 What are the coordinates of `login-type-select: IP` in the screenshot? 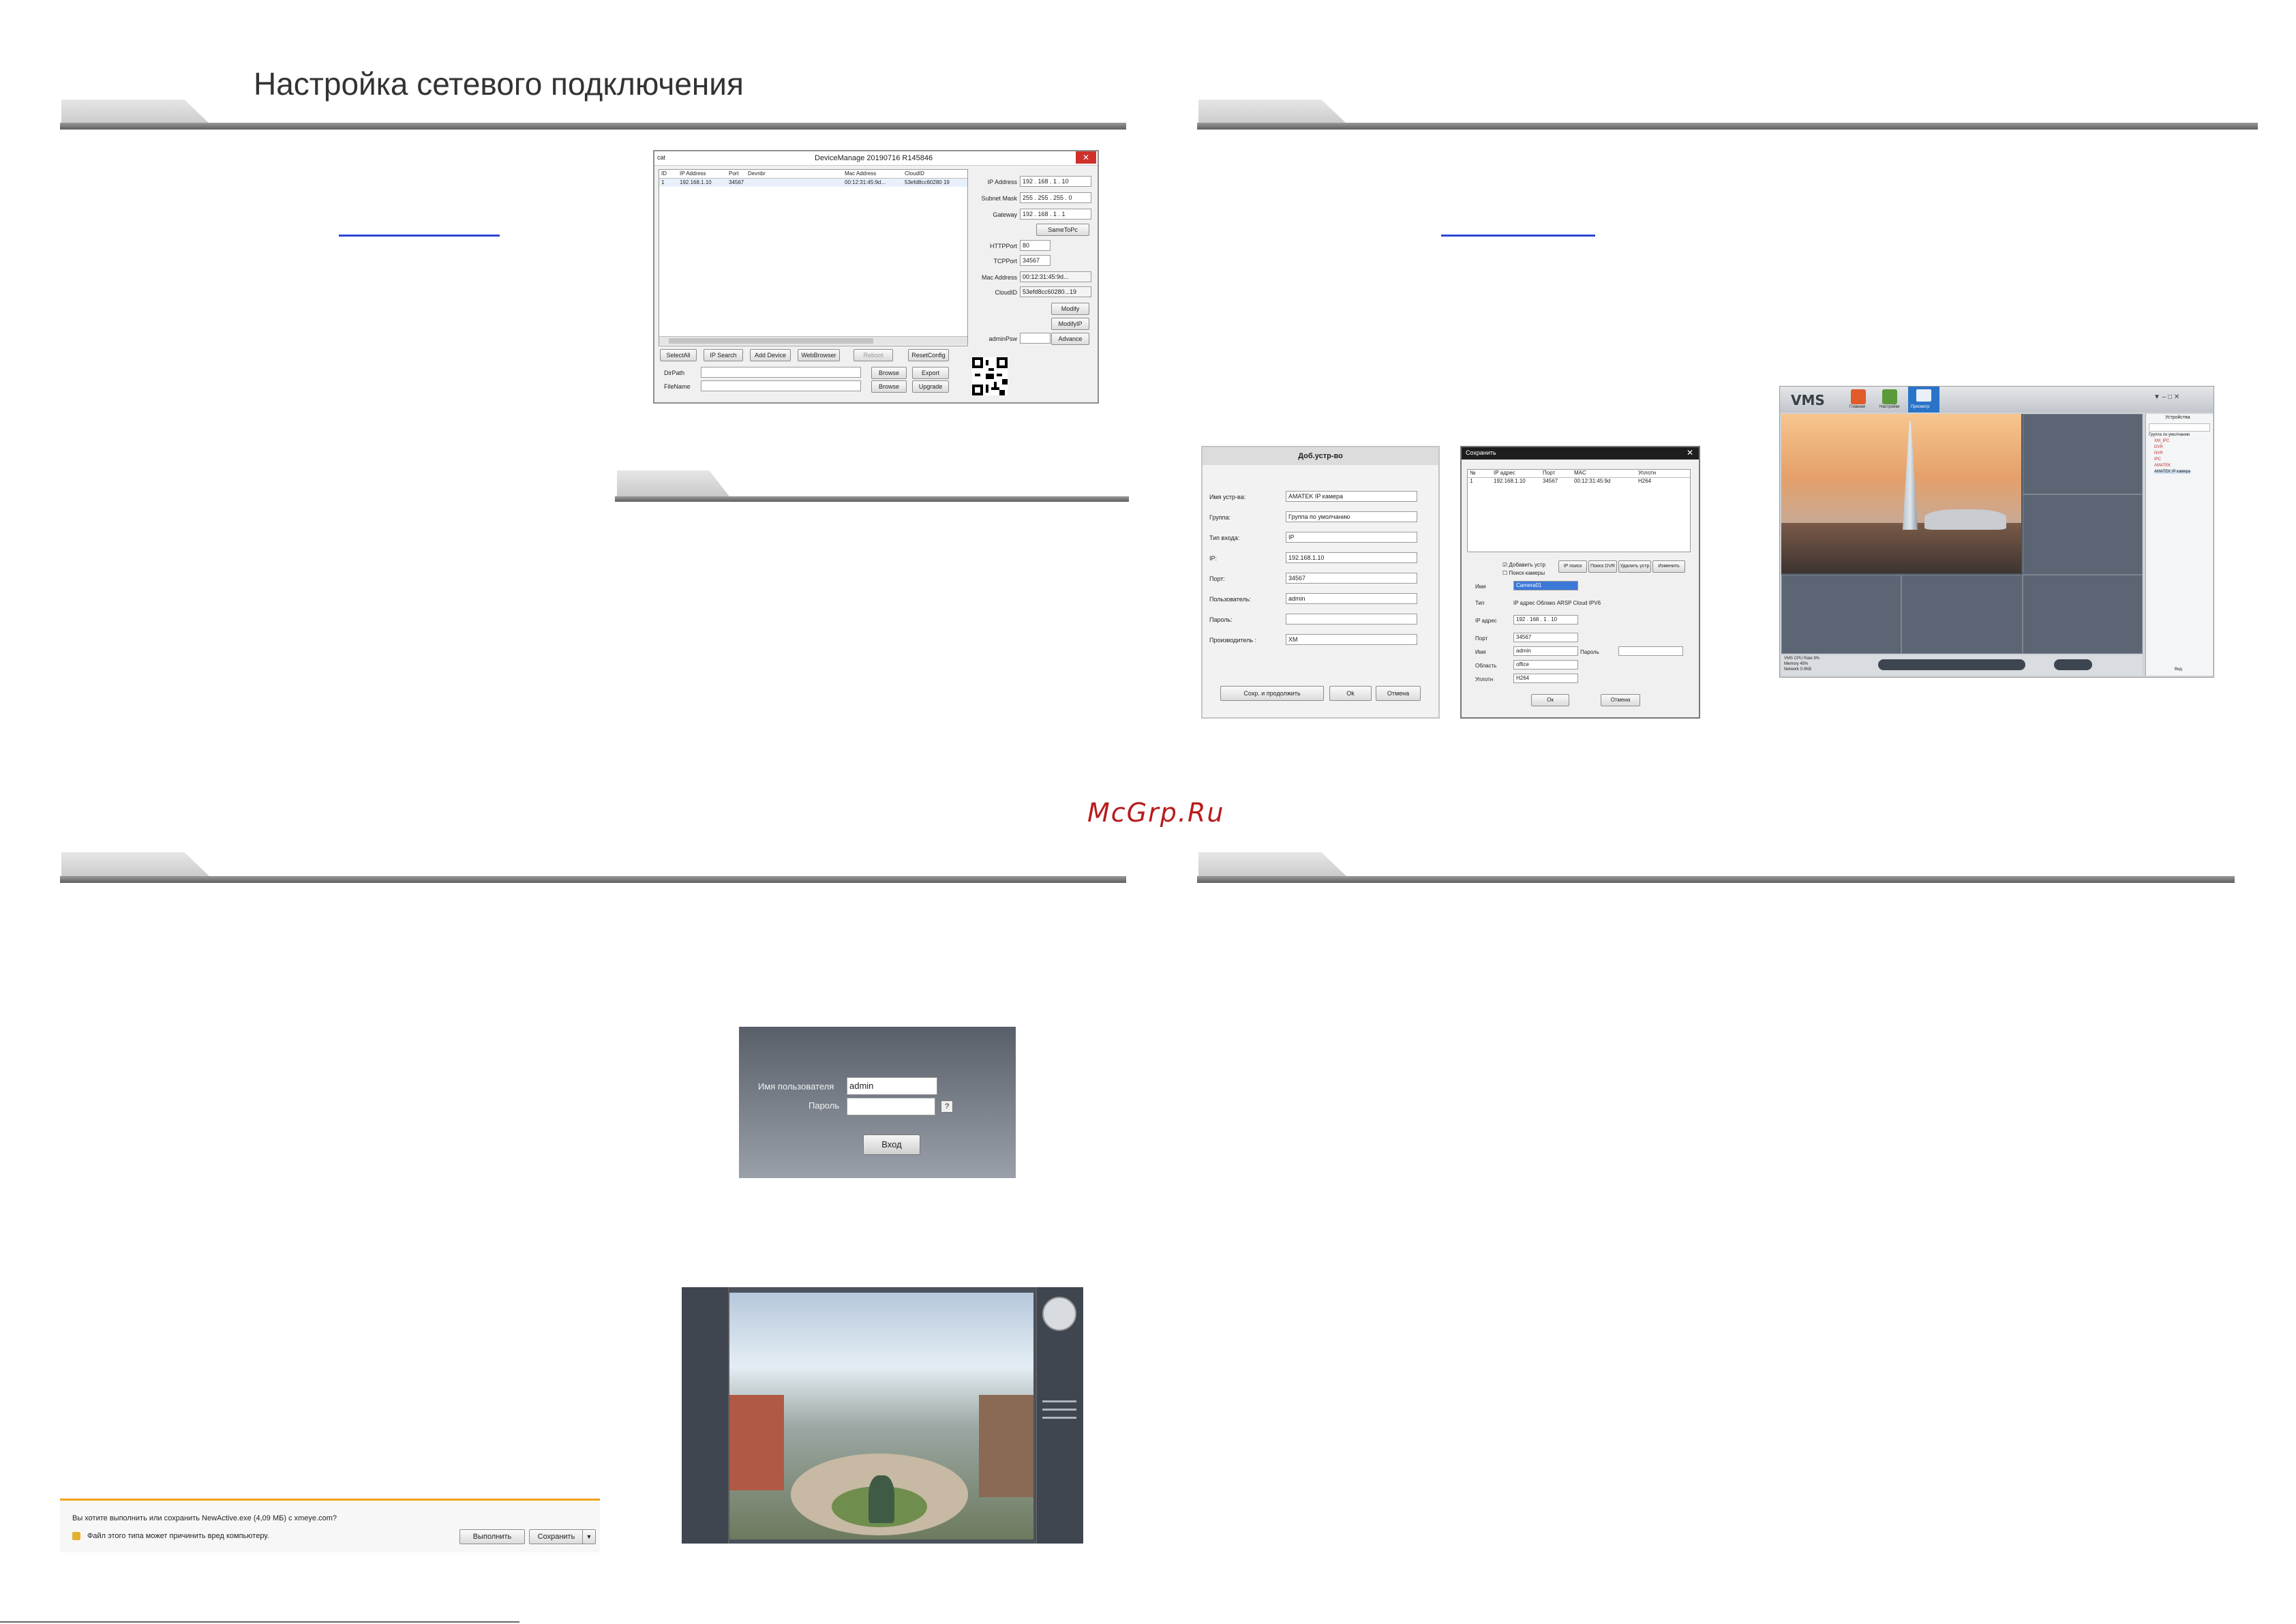 It's located at (1351, 537).